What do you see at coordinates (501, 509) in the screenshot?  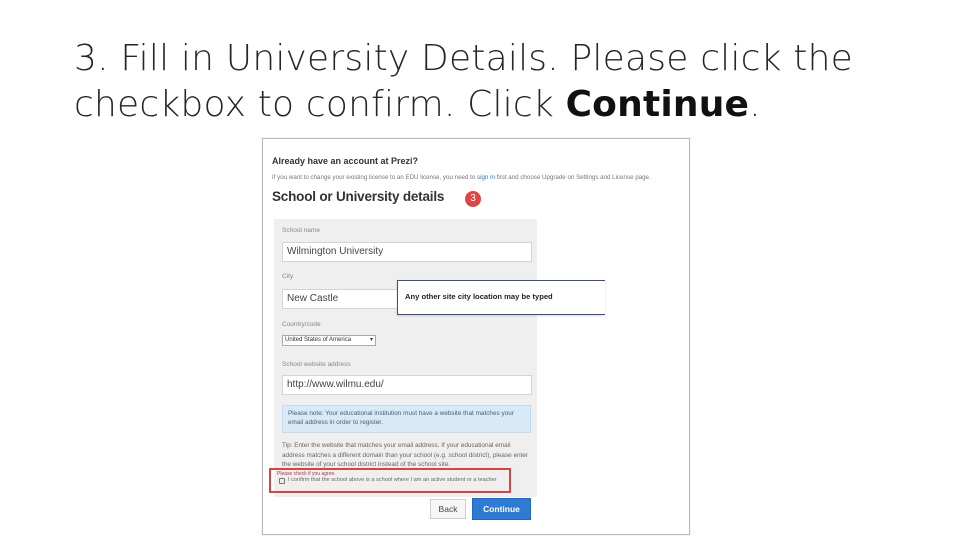 I see `continue-button: Continue` at bounding box center [501, 509].